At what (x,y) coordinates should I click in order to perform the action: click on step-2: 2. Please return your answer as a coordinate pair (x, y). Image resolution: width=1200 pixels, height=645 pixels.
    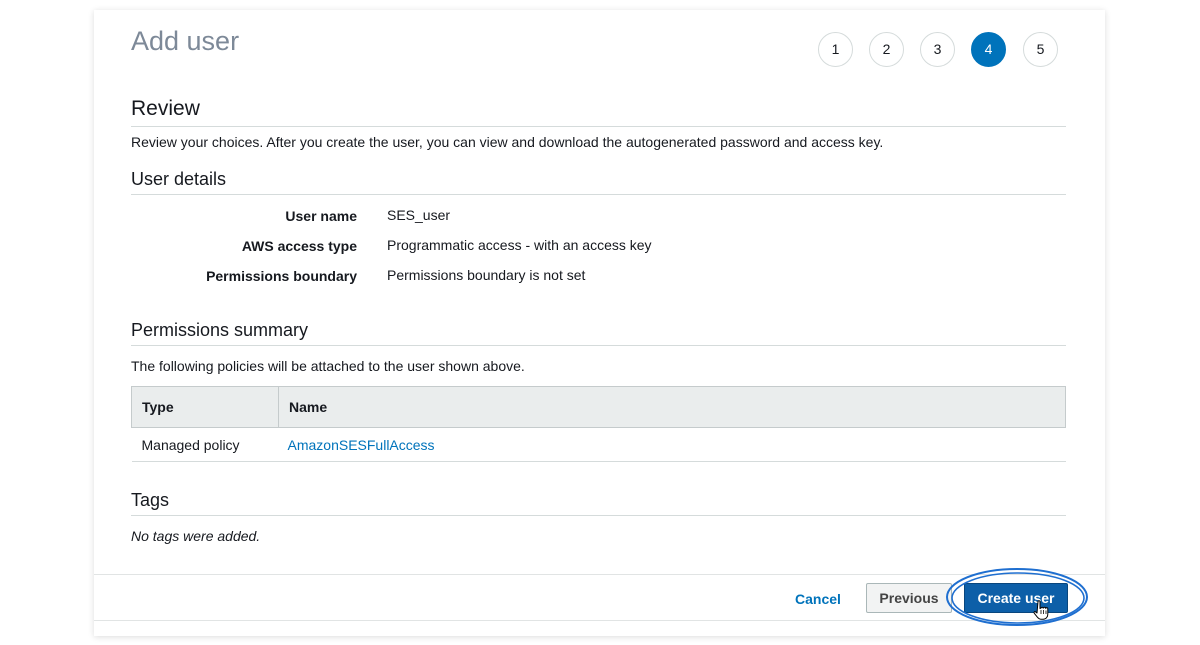
    Looking at the image, I should click on (886, 49).